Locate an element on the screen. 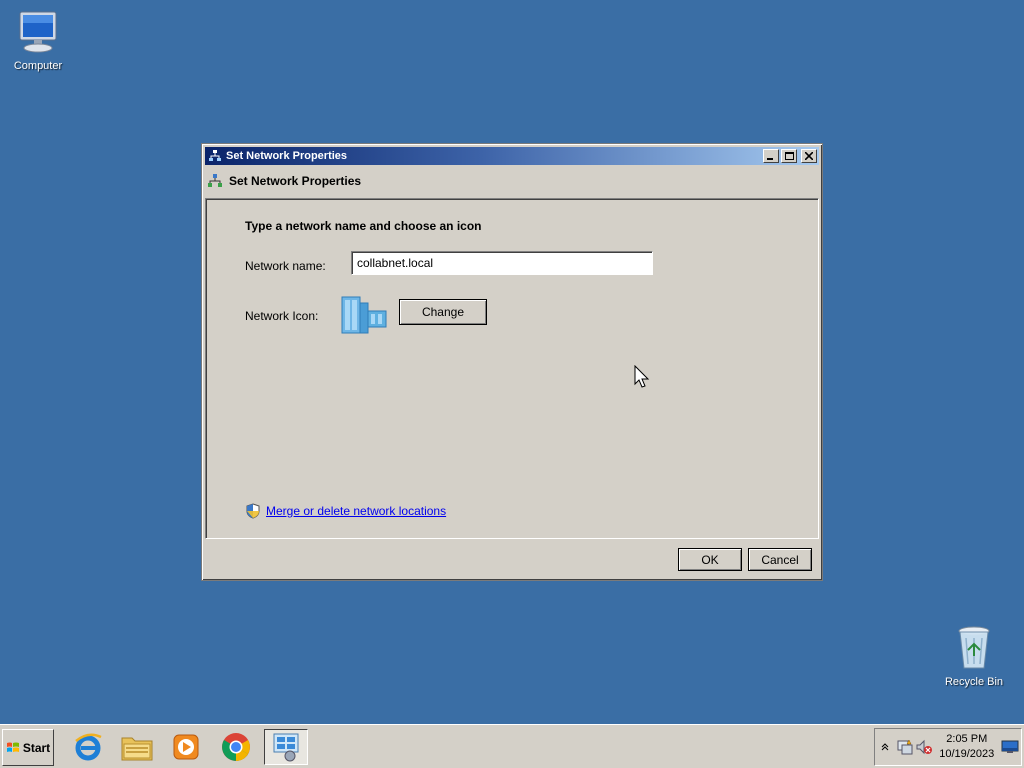 This screenshot has width=1024, height=768. media-player-icon is located at coordinates (186, 747).